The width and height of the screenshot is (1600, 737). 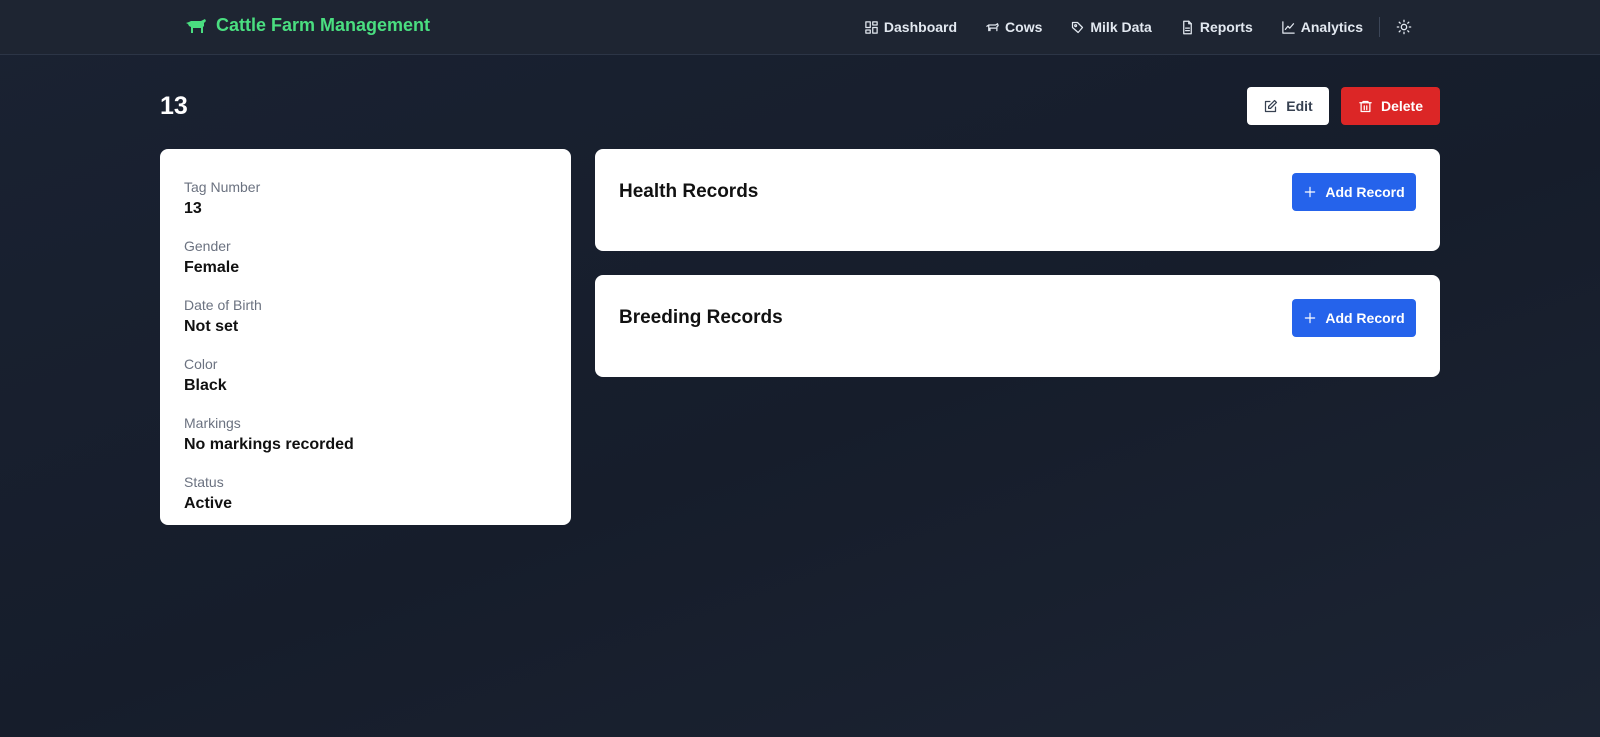 I want to click on brand-link: Cattle Farm Management, so click(x=307, y=25).